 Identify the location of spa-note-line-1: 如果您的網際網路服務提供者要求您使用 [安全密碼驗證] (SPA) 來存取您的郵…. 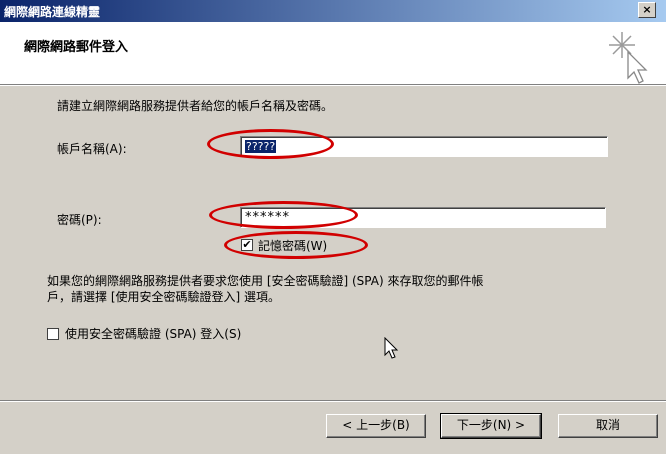
(265, 281).